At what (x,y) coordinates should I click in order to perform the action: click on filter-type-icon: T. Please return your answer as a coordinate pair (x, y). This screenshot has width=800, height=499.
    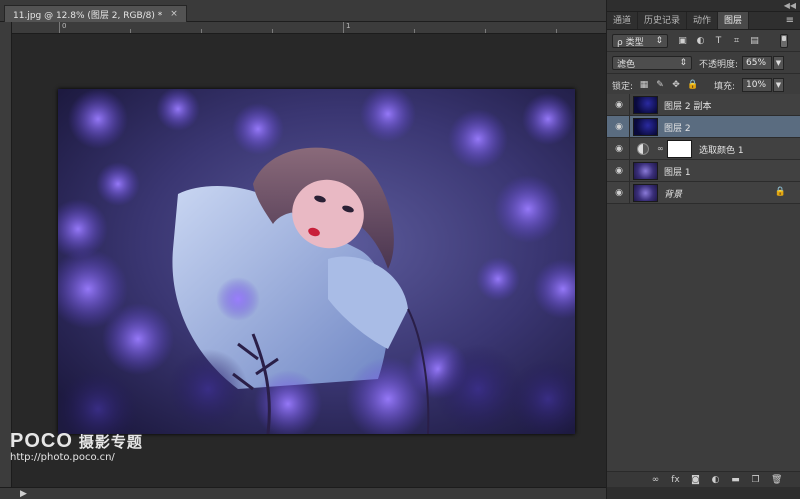
    Looking at the image, I should click on (718, 41).